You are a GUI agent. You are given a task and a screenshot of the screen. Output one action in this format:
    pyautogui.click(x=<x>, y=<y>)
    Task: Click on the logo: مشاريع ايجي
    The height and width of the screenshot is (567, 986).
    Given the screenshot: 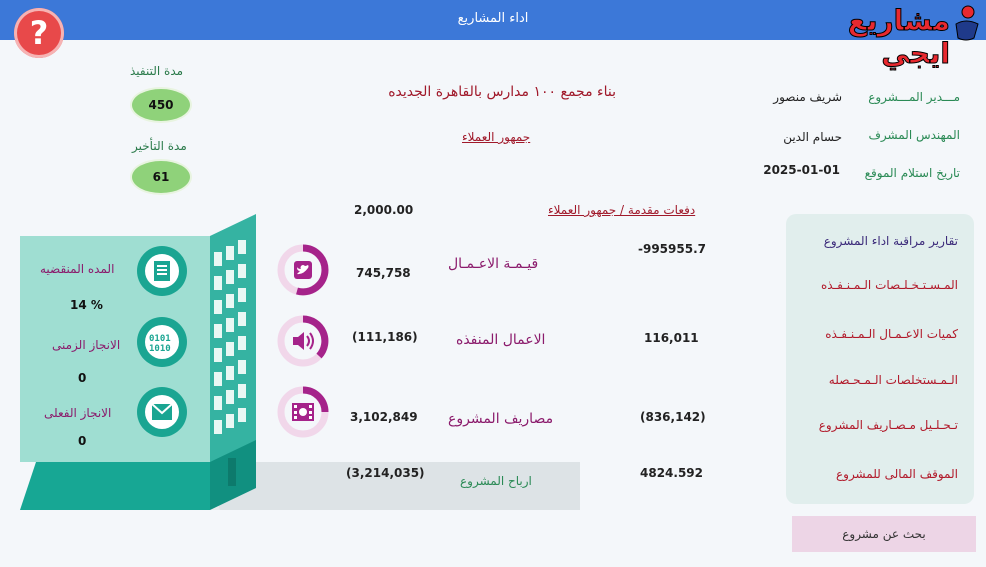 What is the action you would take?
    pyautogui.click(x=885, y=37)
    